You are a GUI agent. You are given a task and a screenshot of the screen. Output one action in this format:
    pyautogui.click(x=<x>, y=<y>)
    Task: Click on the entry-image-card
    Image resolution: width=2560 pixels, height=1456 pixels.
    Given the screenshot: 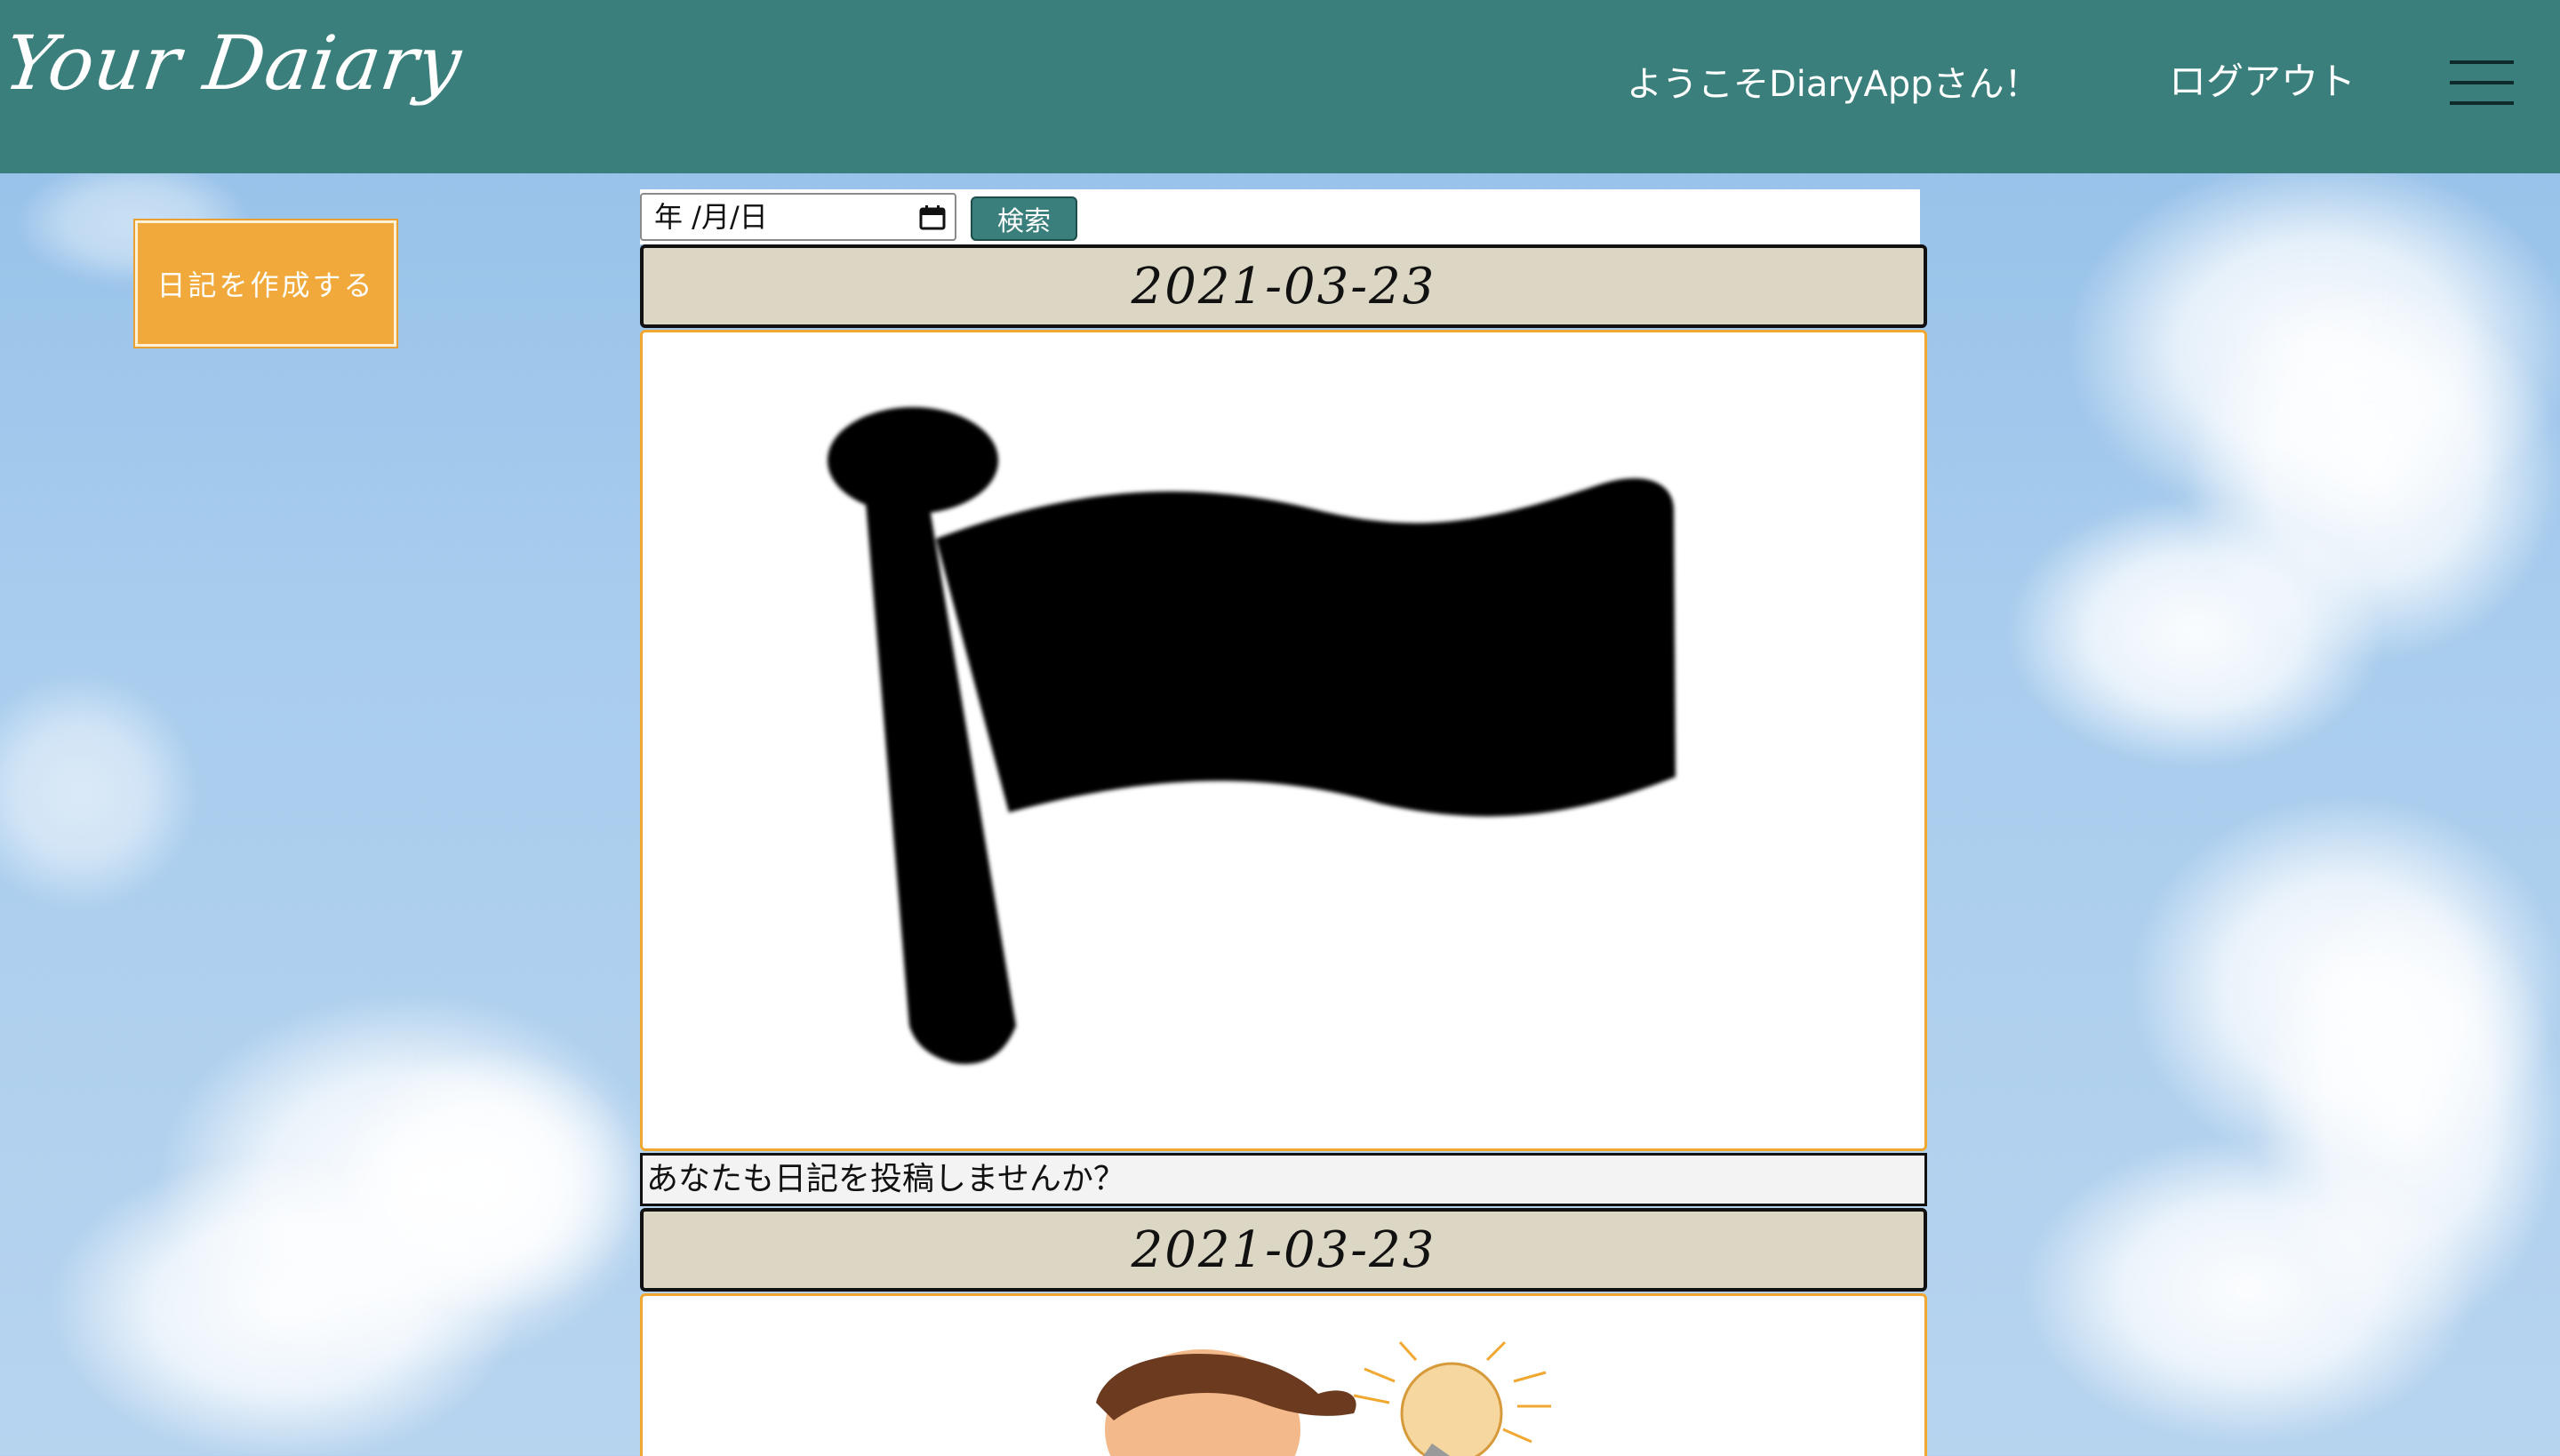 What is the action you would take?
    pyautogui.click(x=1283, y=1374)
    